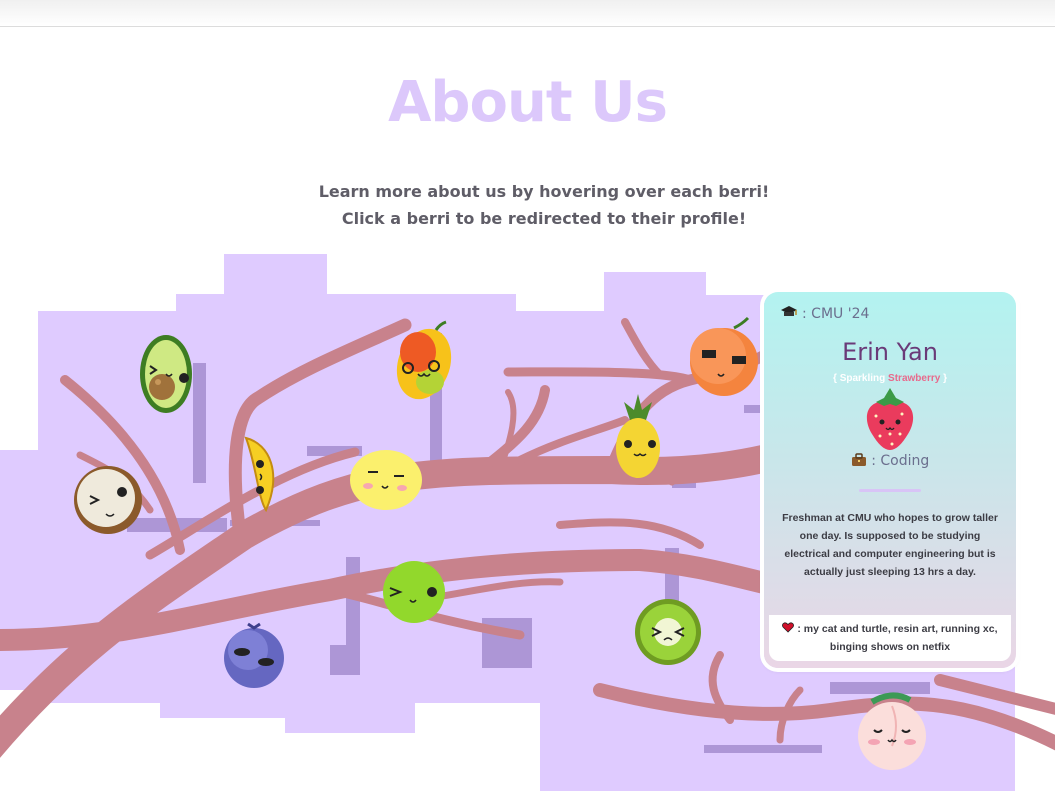 The height and width of the screenshot is (791, 1055). I want to click on coconut-berri, so click(108, 500).